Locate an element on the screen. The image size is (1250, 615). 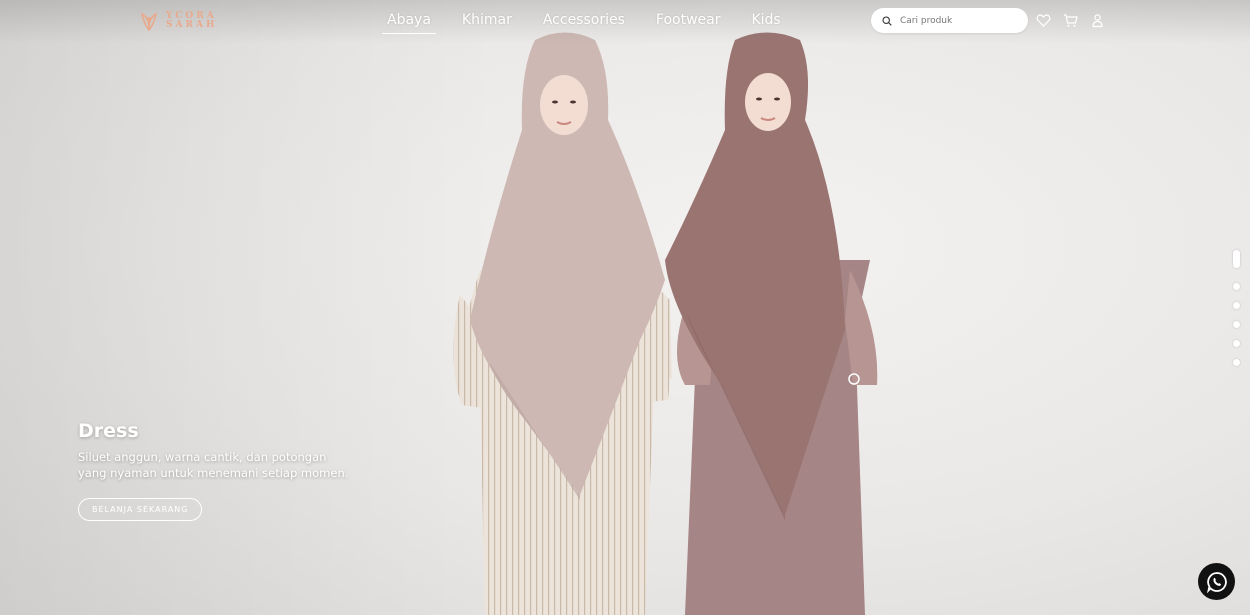
whatsapp-icon is located at coordinates (1216, 582).